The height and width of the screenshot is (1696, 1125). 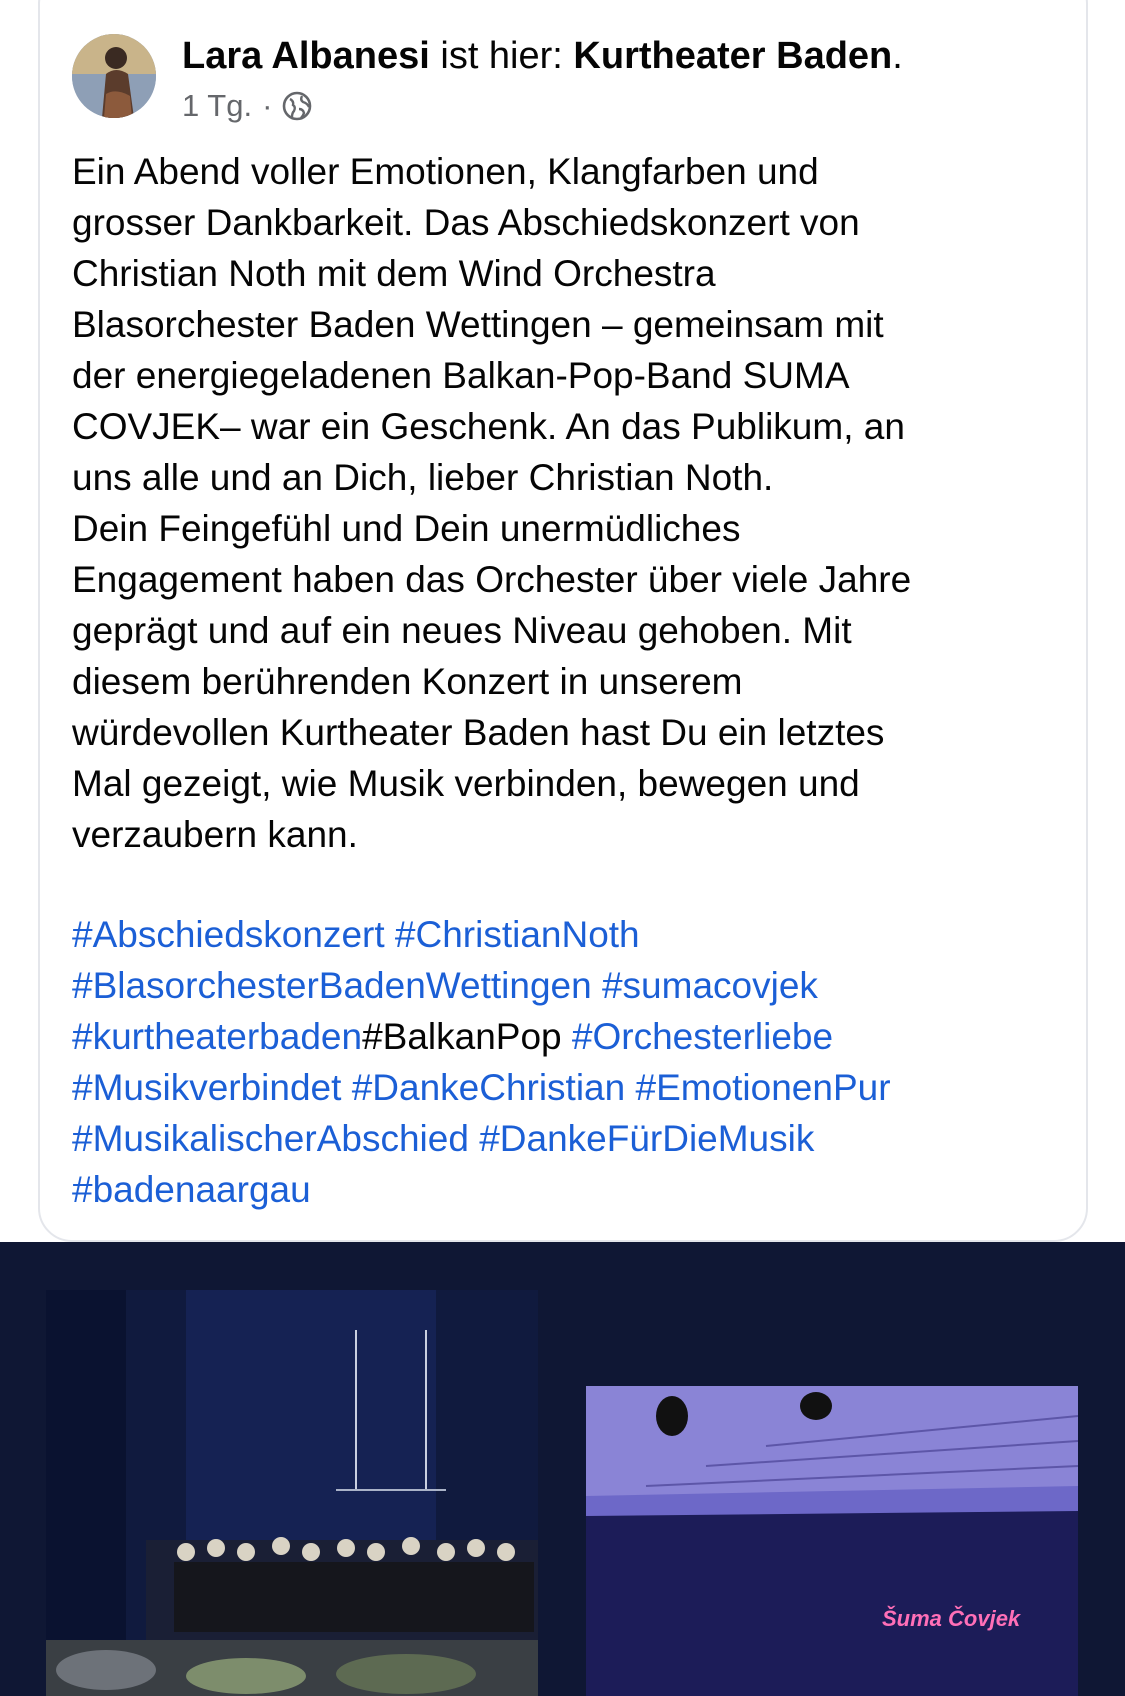 What do you see at coordinates (763, 1087) in the screenshot?
I see `hashtag: #EmotionenPur` at bounding box center [763, 1087].